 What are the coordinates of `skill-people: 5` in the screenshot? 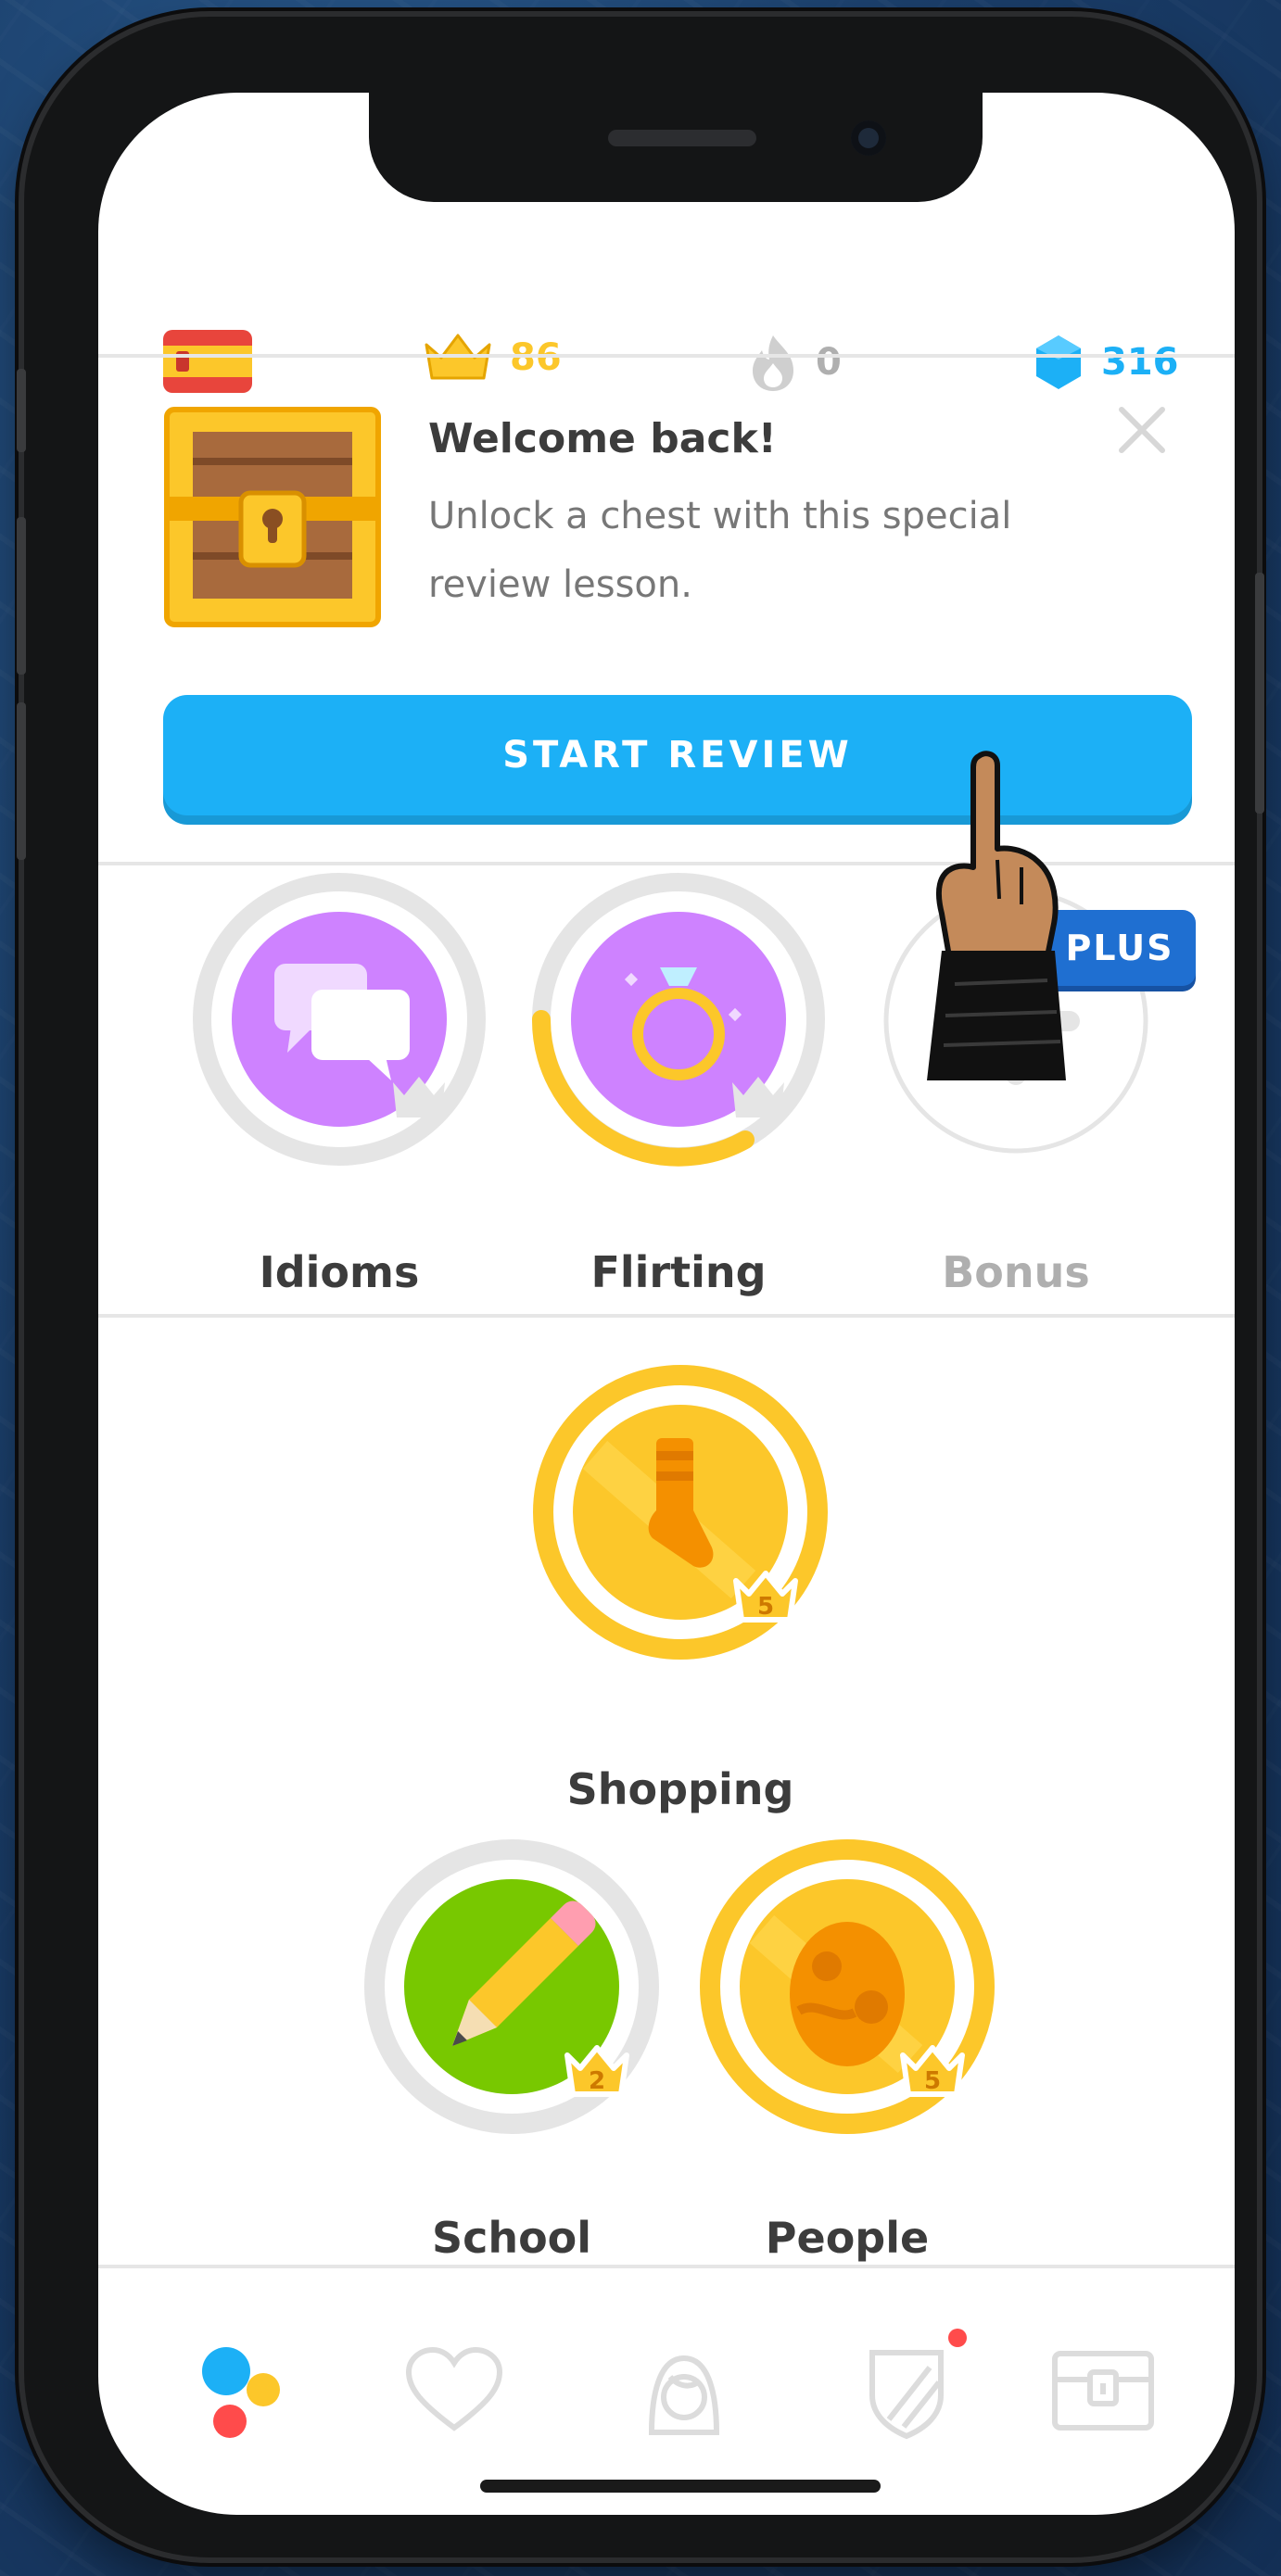 It's located at (847, 1987).